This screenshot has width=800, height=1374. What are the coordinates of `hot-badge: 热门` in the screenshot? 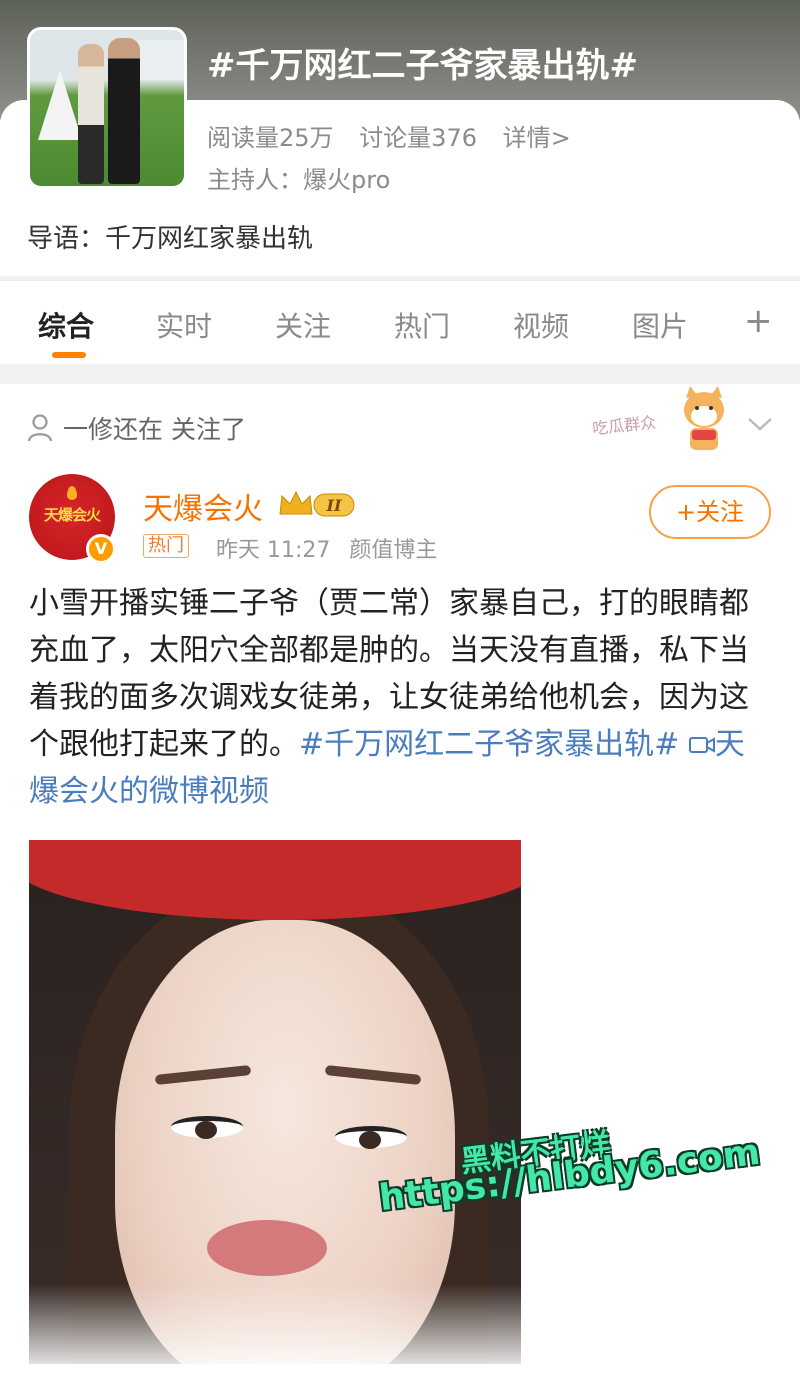 It's located at (166, 546).